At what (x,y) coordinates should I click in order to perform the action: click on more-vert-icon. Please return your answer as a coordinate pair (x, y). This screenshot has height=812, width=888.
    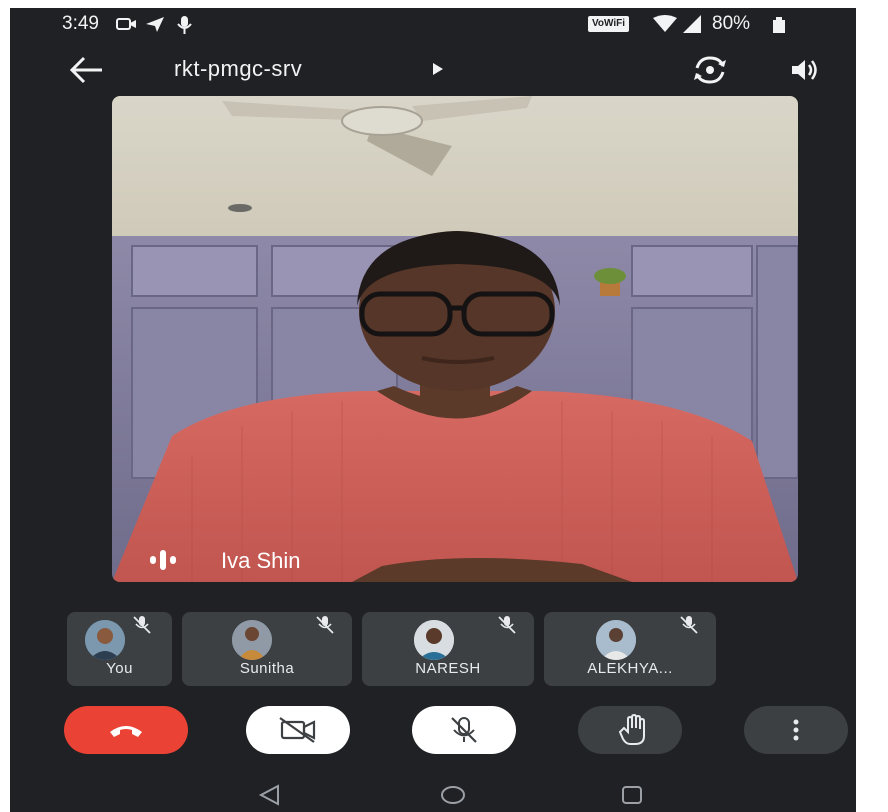
    Looking at the image, I should click on (796, 730).